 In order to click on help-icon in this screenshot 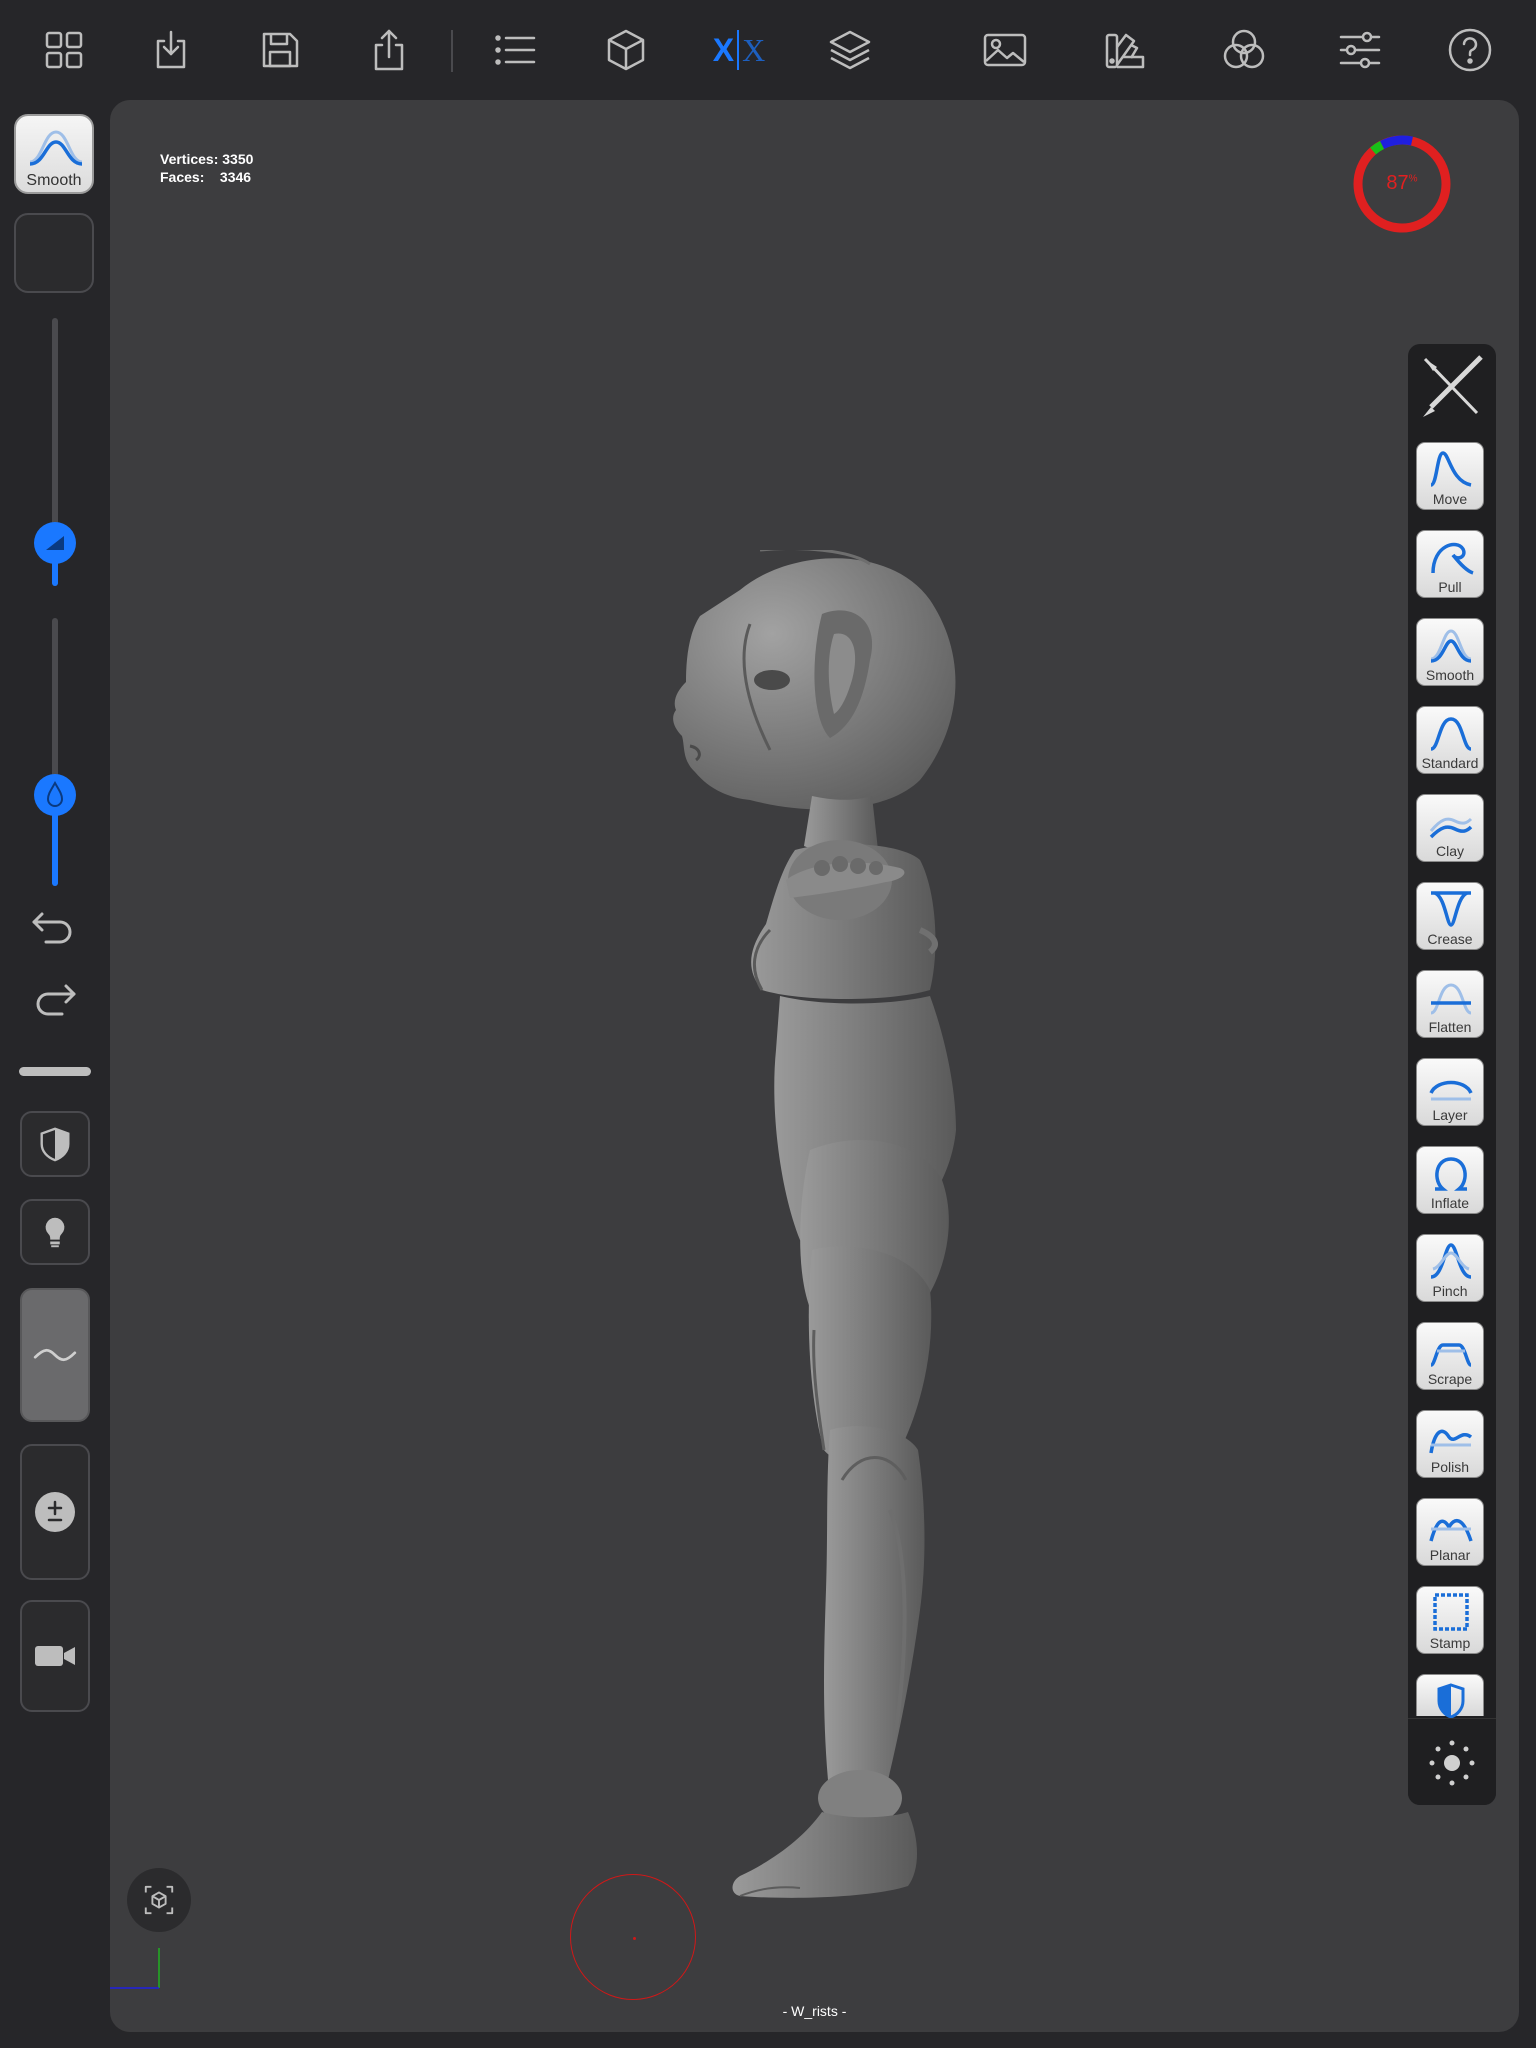, I will do `click(1470, 50)`.